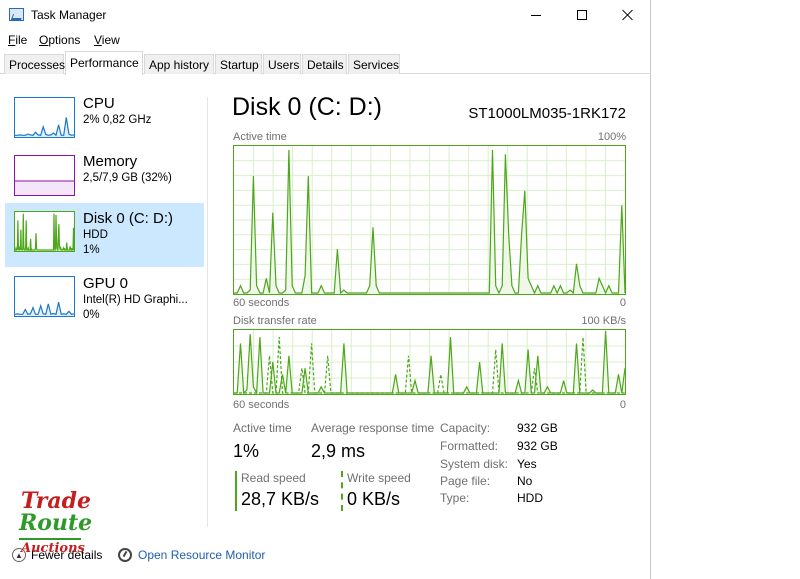 The image size is (800, 579). I want to click on open-resource-monitor-label: Open Resource Monitor, so click(202, 555).